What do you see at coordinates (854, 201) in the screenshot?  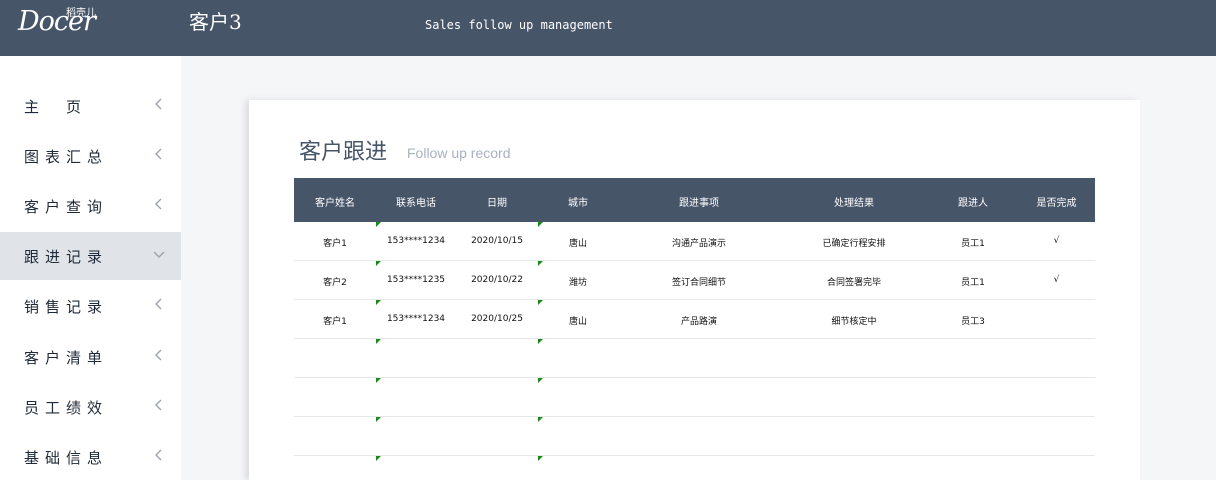 I see `column-header: 处理结果` at bounding box center [854, 201].